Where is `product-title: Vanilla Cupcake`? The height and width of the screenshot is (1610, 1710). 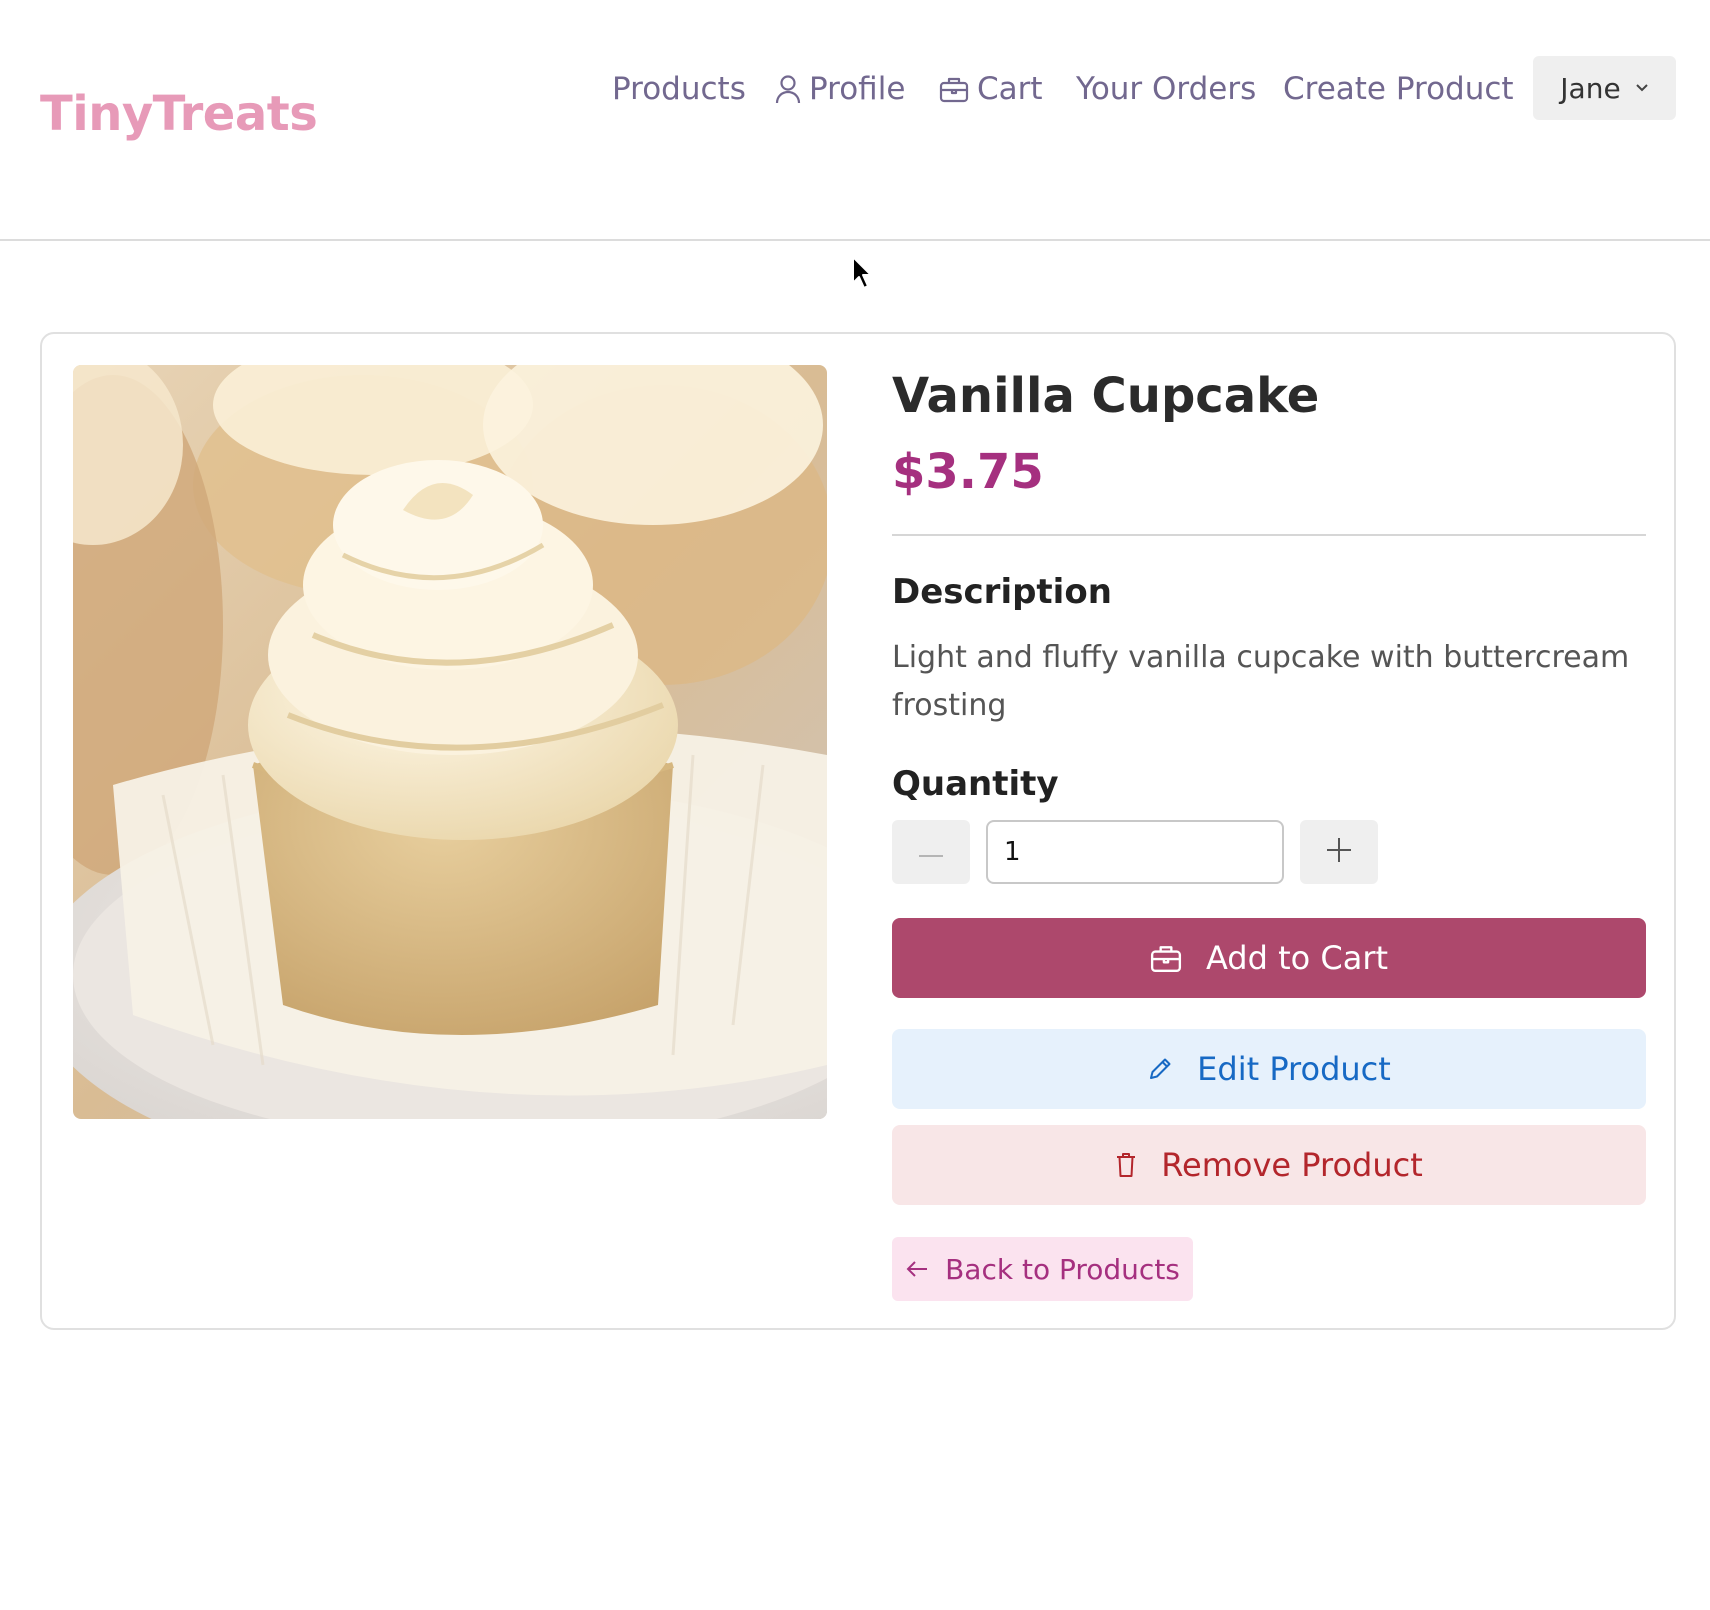 product-title: Vanilla Cupcake is located at coordinates (1106, 396).